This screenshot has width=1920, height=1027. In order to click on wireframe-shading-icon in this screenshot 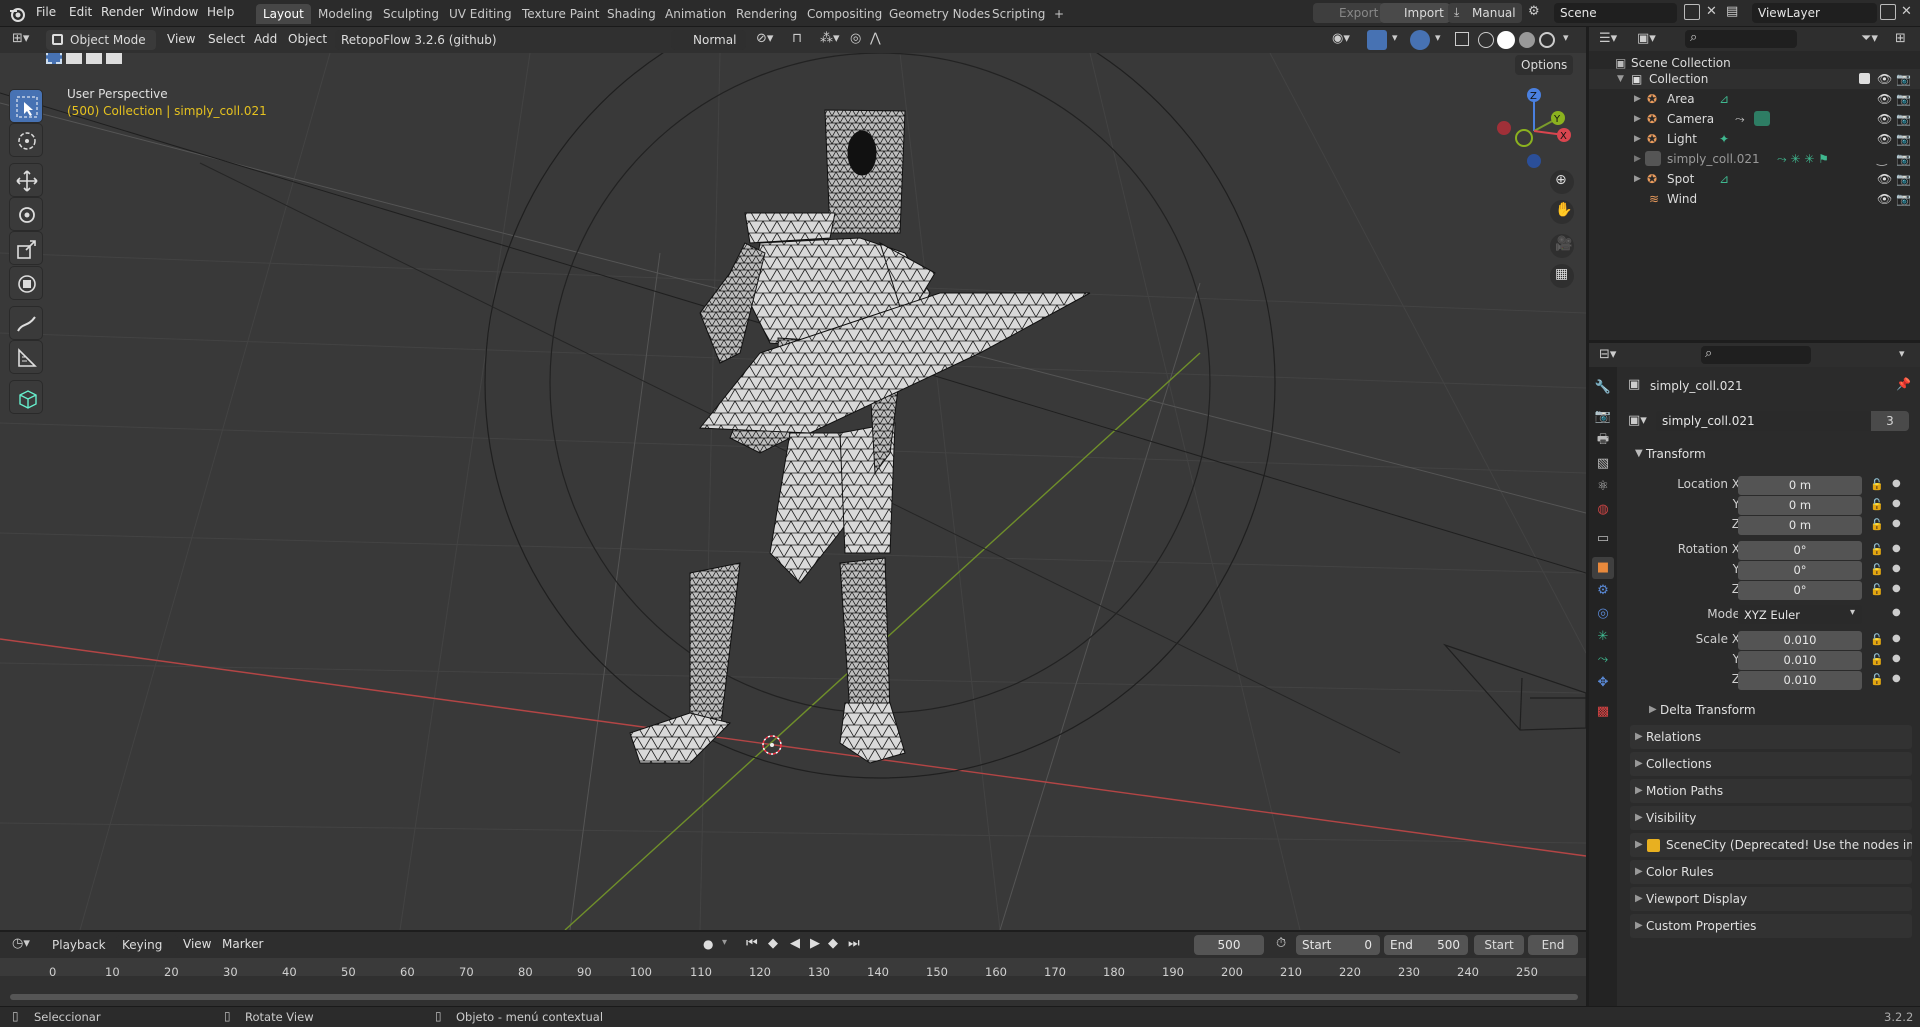, I will do `click(1486, 40)`.